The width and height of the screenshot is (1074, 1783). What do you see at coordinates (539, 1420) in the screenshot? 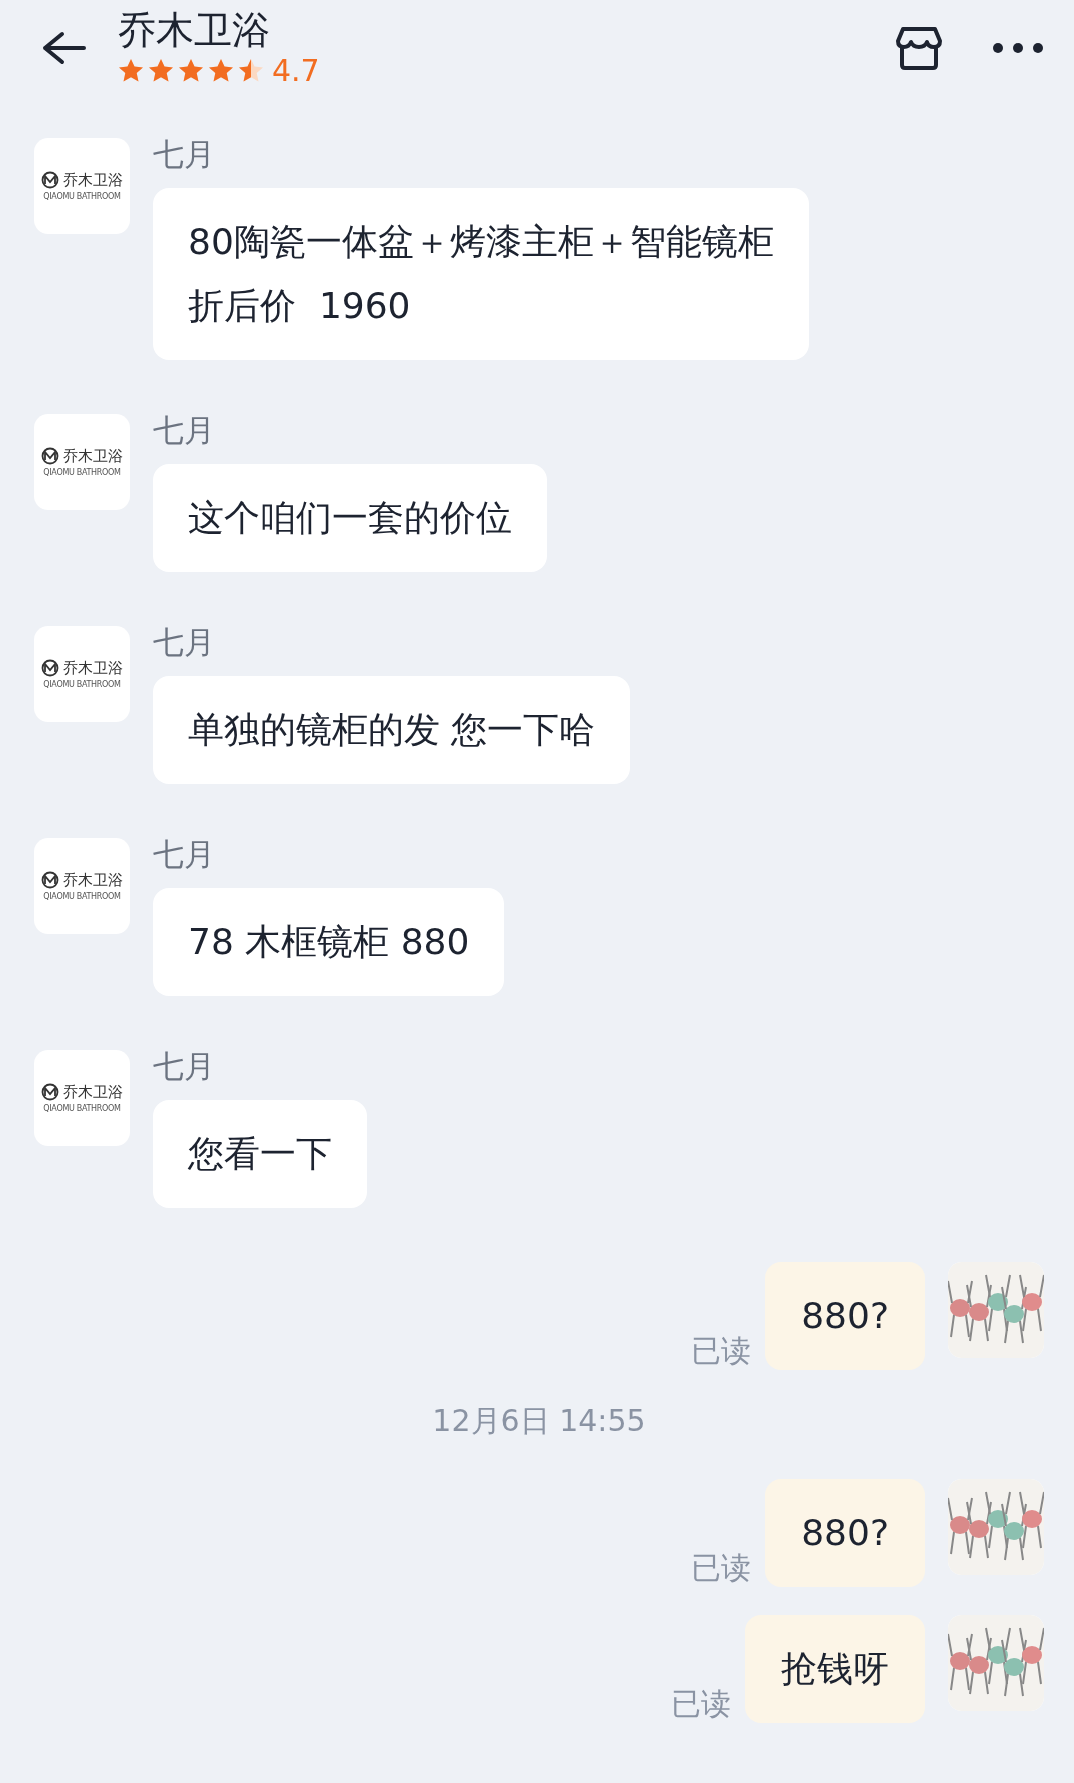
I see `timestamp: 12月6日 14:55` at bounding box center [539, 1420].